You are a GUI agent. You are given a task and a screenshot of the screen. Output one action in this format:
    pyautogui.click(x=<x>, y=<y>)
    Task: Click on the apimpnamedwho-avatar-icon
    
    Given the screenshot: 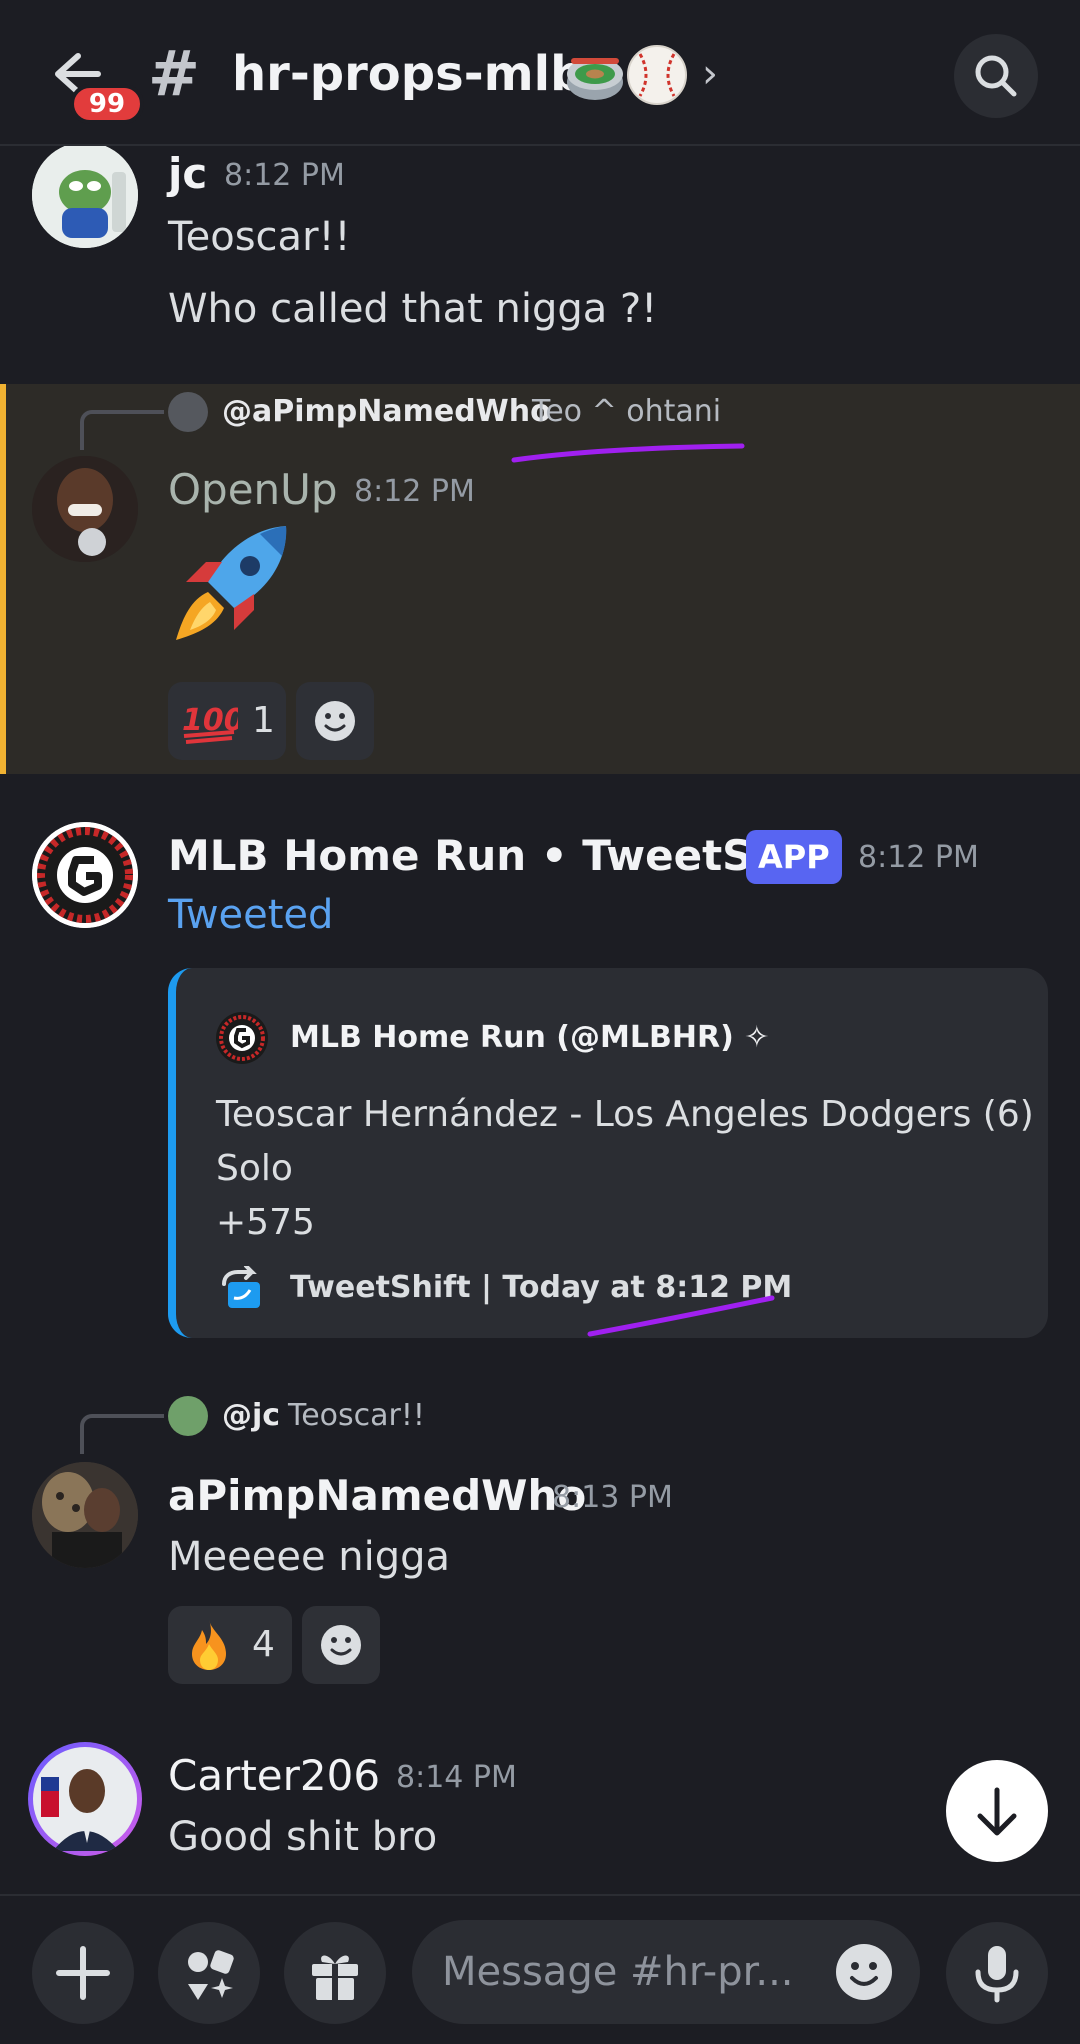 What is the action you would take?
    pyautogui.click(x=85, y=1515)
    